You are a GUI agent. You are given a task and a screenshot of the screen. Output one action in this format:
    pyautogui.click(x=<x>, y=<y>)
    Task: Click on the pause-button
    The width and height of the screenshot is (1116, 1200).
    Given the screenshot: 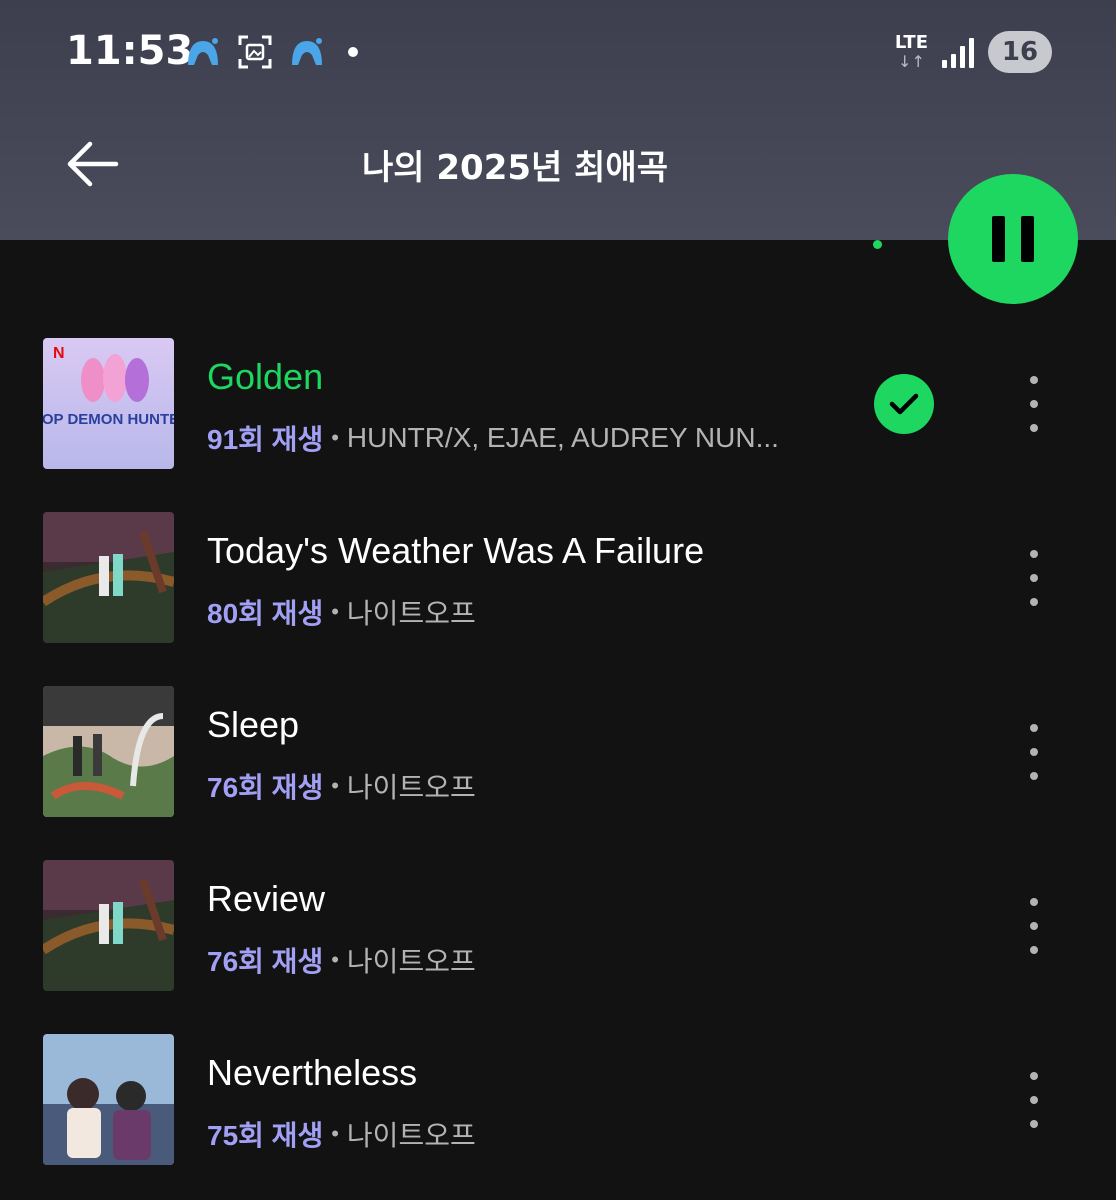 What is the action you would take?
    pyautogui.click(x=1013, y=239)
    